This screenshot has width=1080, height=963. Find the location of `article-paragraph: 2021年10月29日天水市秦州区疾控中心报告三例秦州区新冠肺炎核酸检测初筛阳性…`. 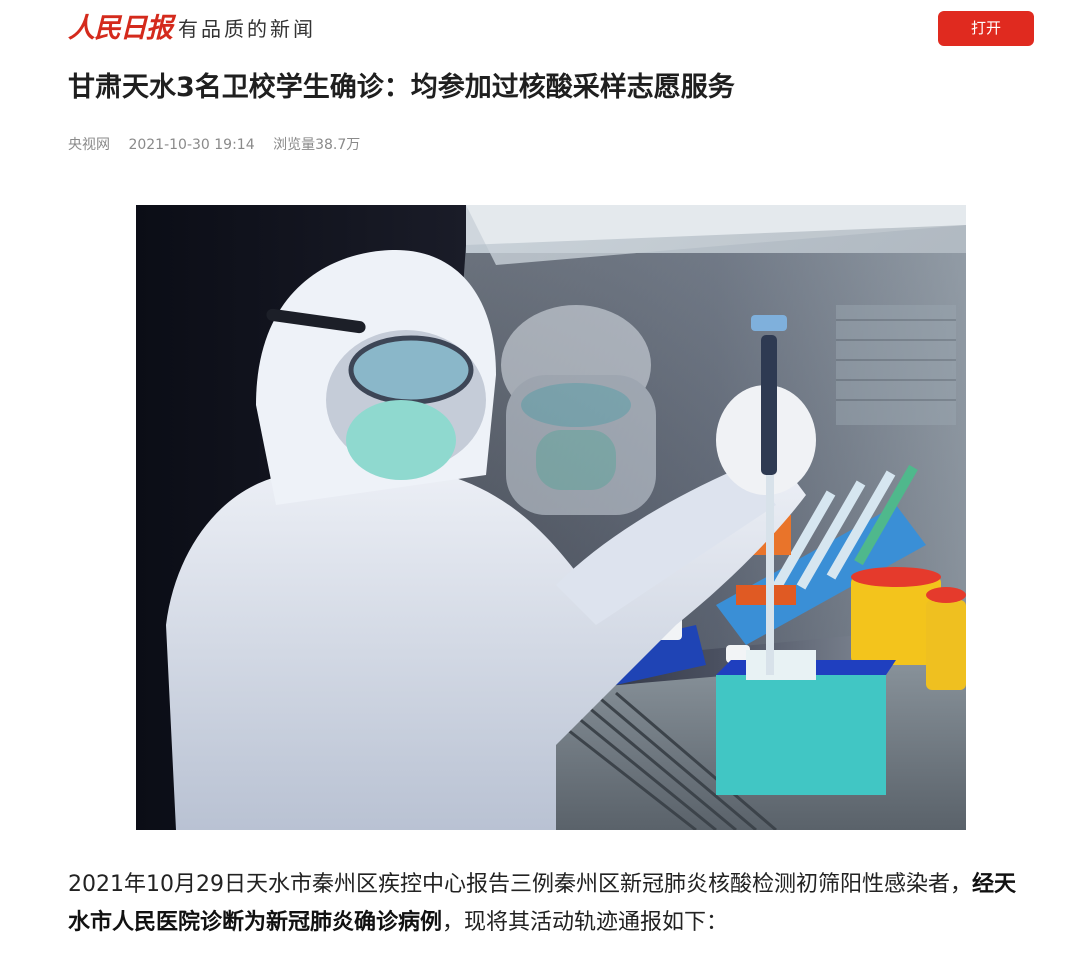

article-paragraph: 2021年10月29日天水市秦州区疾控中心报告三例秦州区新冠肺炎核酸检测初筛阳性… is located at coordinates (548, 904).